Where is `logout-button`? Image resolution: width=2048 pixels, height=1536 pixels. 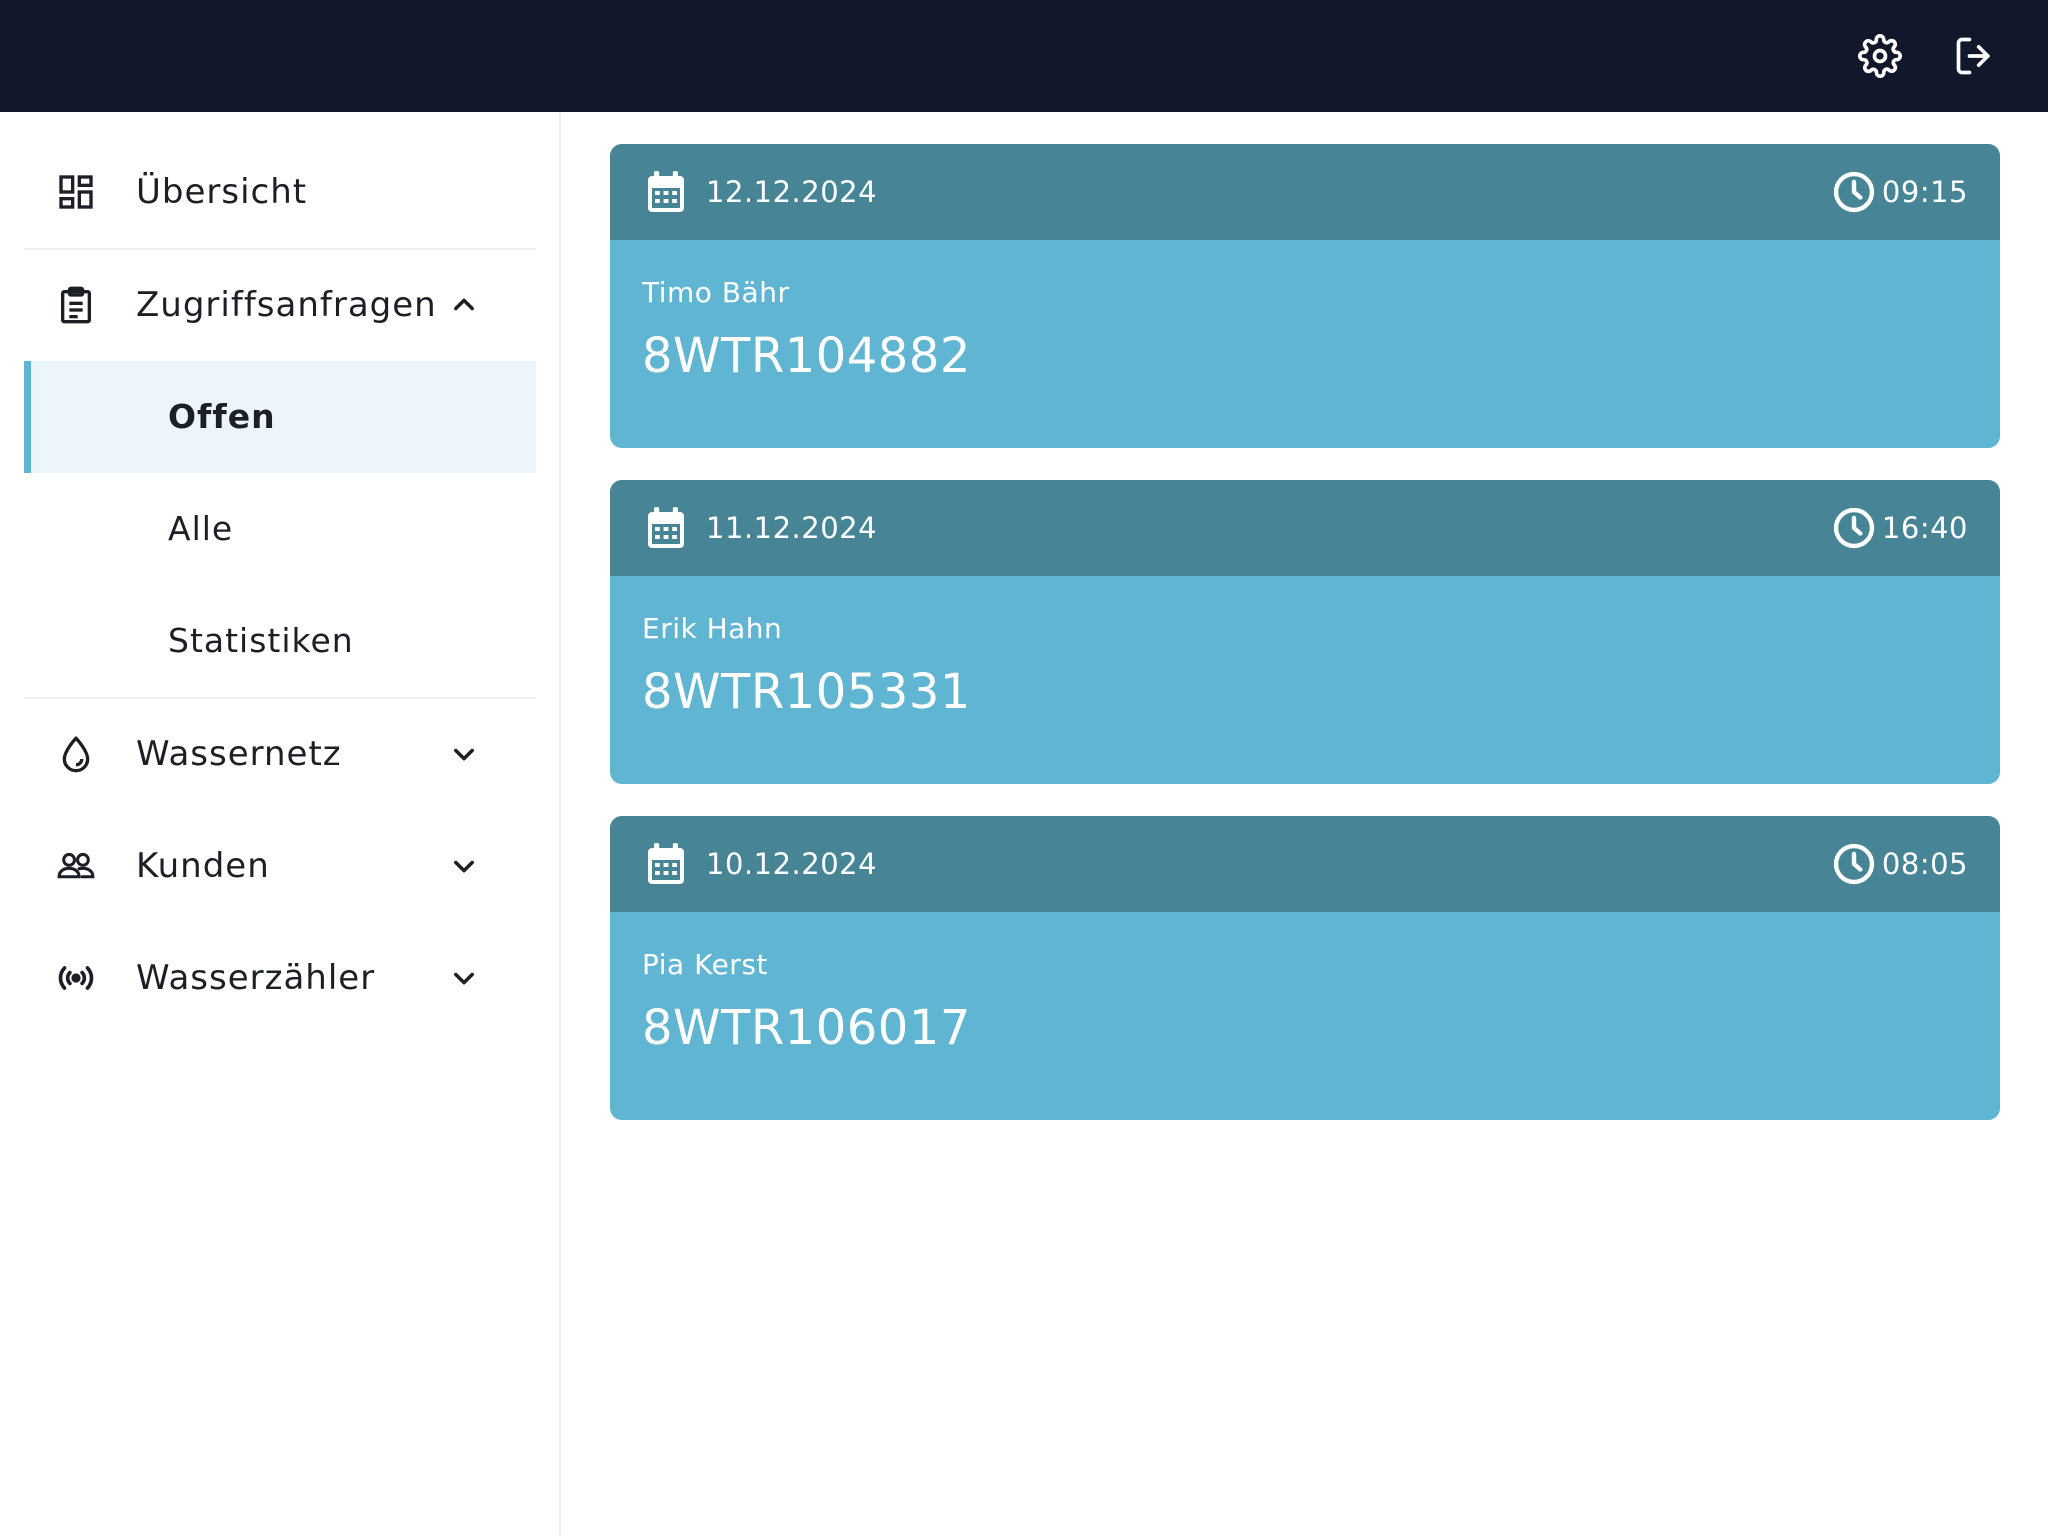
logout-button is located at coordinates (1975, 56).